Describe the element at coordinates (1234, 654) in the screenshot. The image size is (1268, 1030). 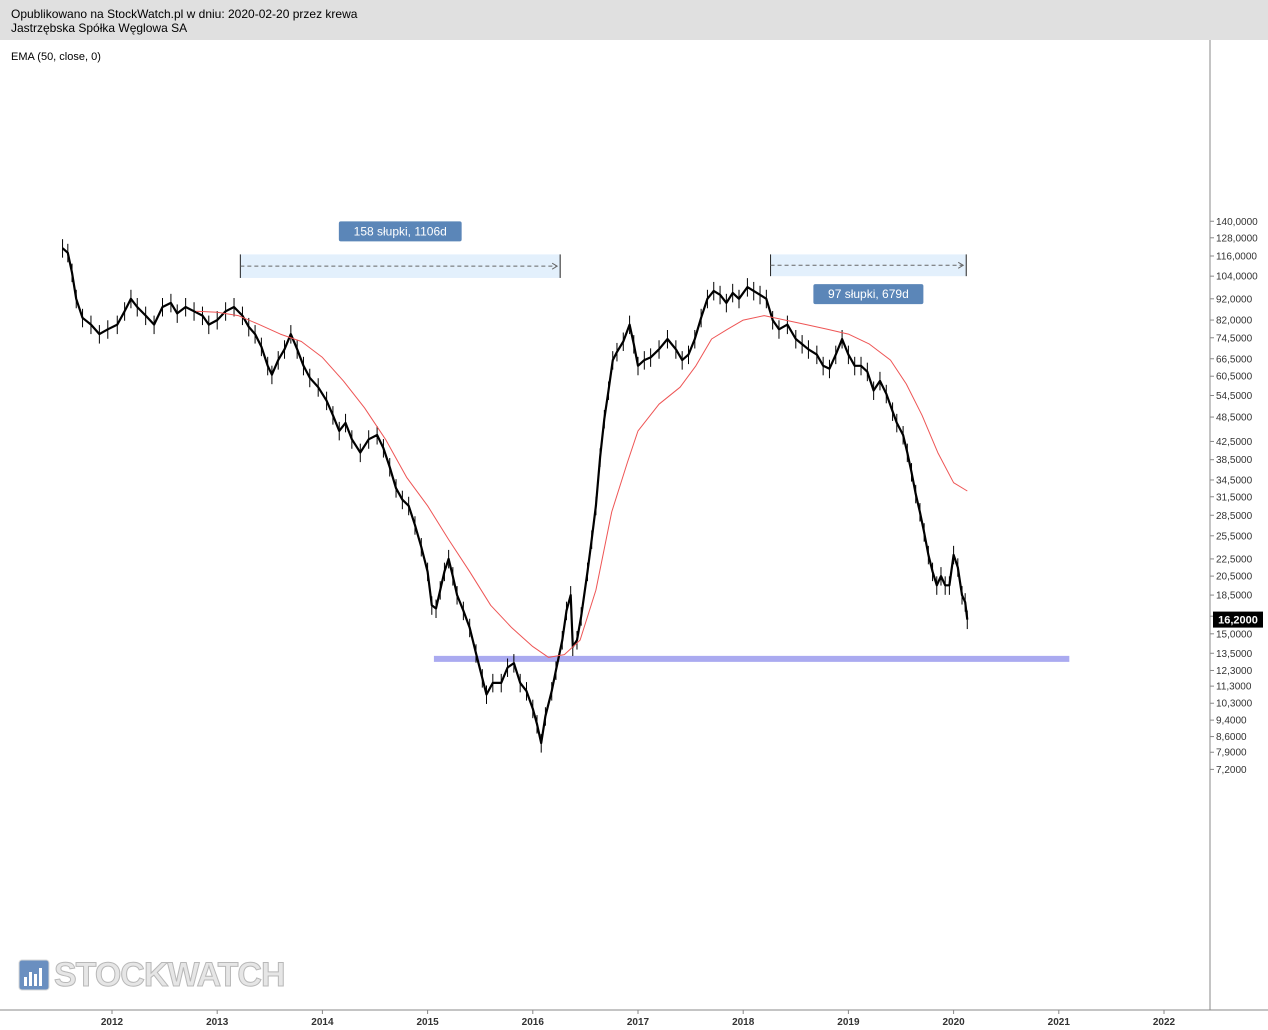
I see `y-tick-label: 13,5000` at that location.